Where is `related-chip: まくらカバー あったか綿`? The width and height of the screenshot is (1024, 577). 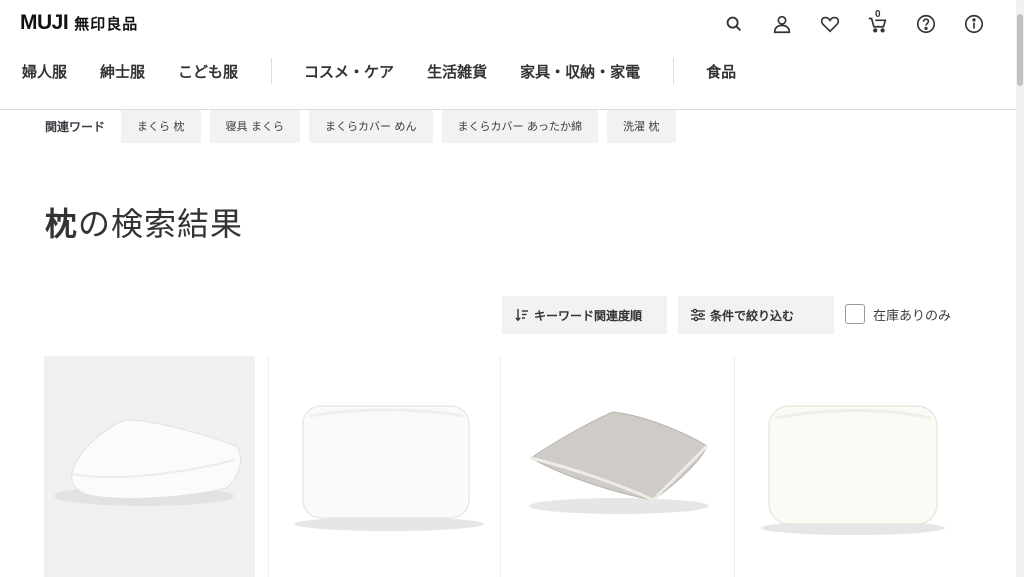
related-chip: まくらカバー あったか綿 is located at coordinates (520, 126).